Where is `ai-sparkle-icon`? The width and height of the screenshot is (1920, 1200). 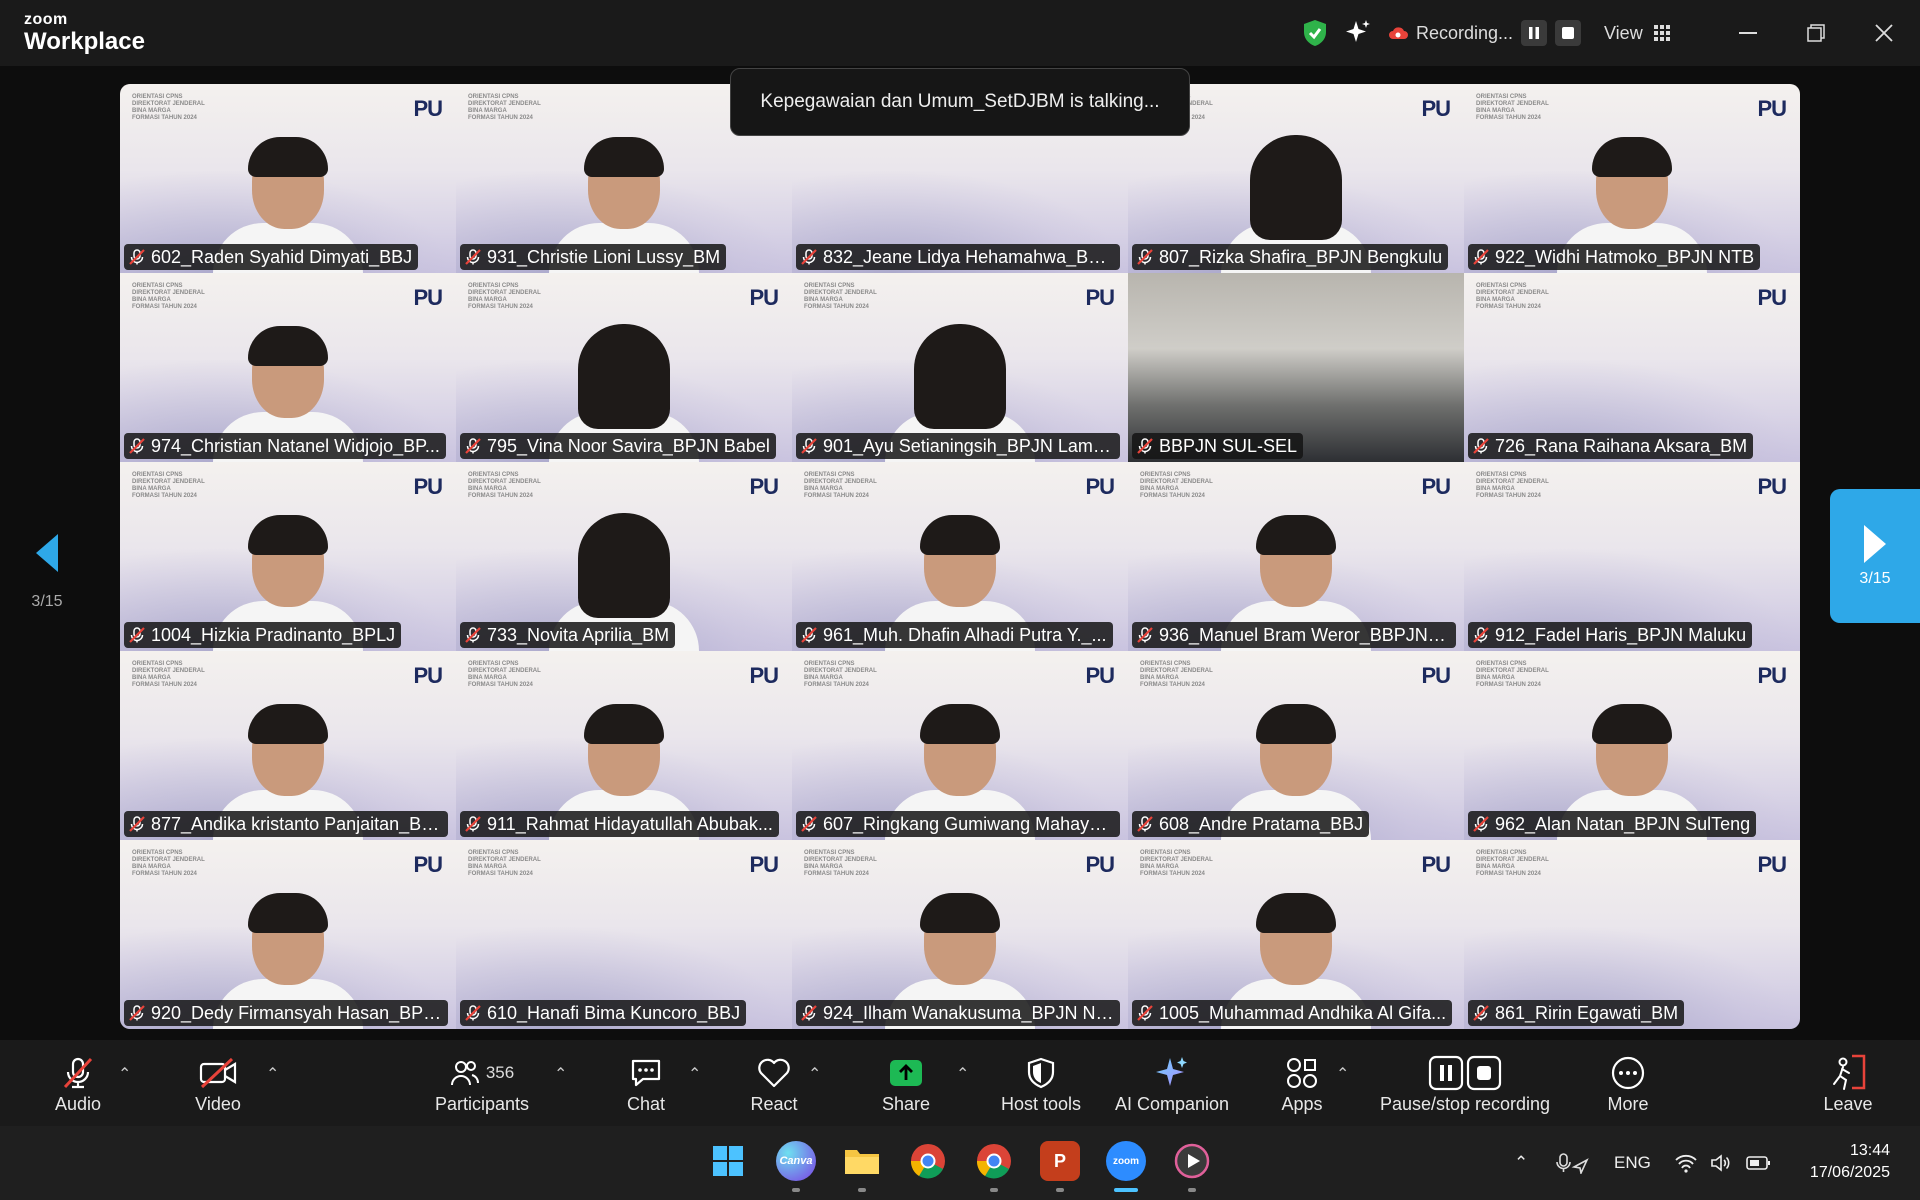 ai-sparkle-icon is located at coordinates (1358, 33).